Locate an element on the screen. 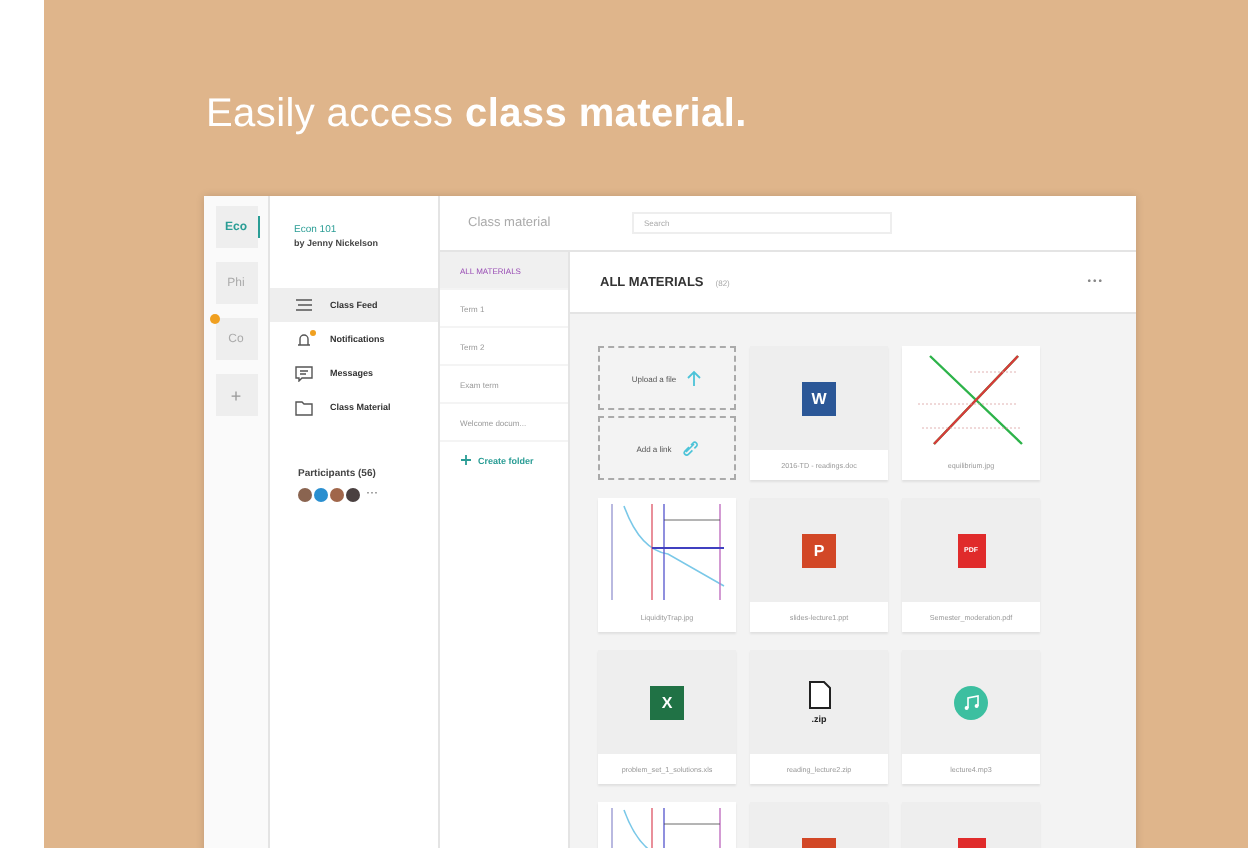  presentation-icon: P is located at coordinates (819, 550).